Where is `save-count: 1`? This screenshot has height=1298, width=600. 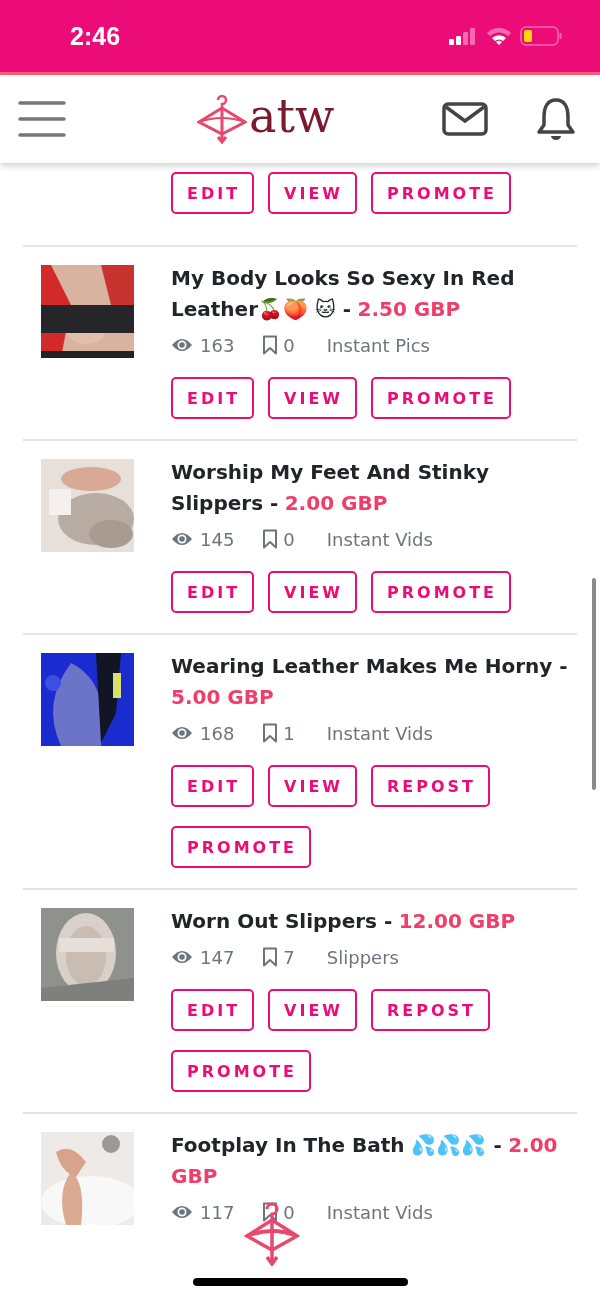 save-count: 1 is located at coordinates (289, 733).